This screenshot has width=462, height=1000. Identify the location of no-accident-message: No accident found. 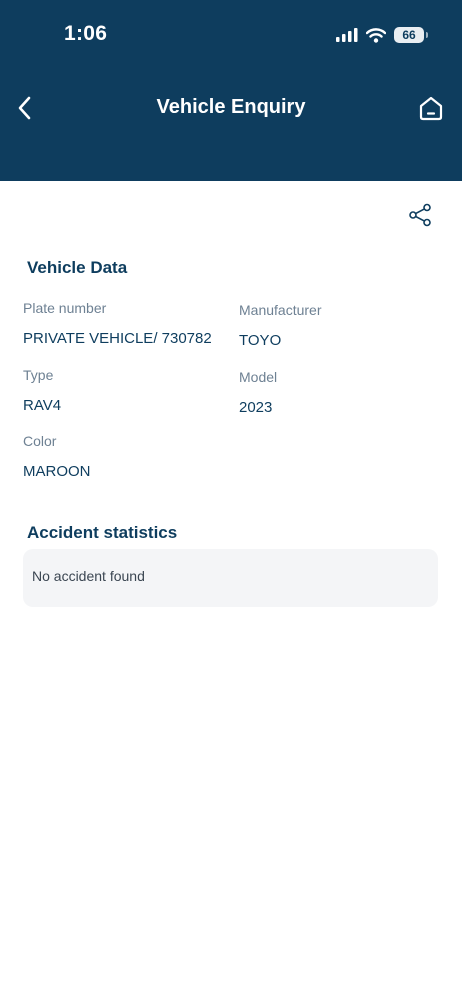
(88, 576).